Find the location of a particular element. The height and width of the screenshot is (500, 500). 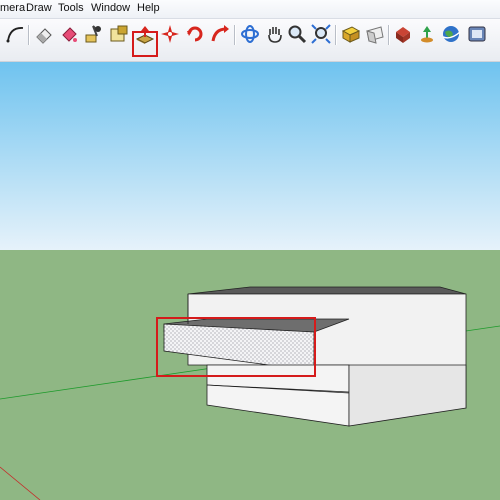

pan-icon is located at coordinates (275, 34).